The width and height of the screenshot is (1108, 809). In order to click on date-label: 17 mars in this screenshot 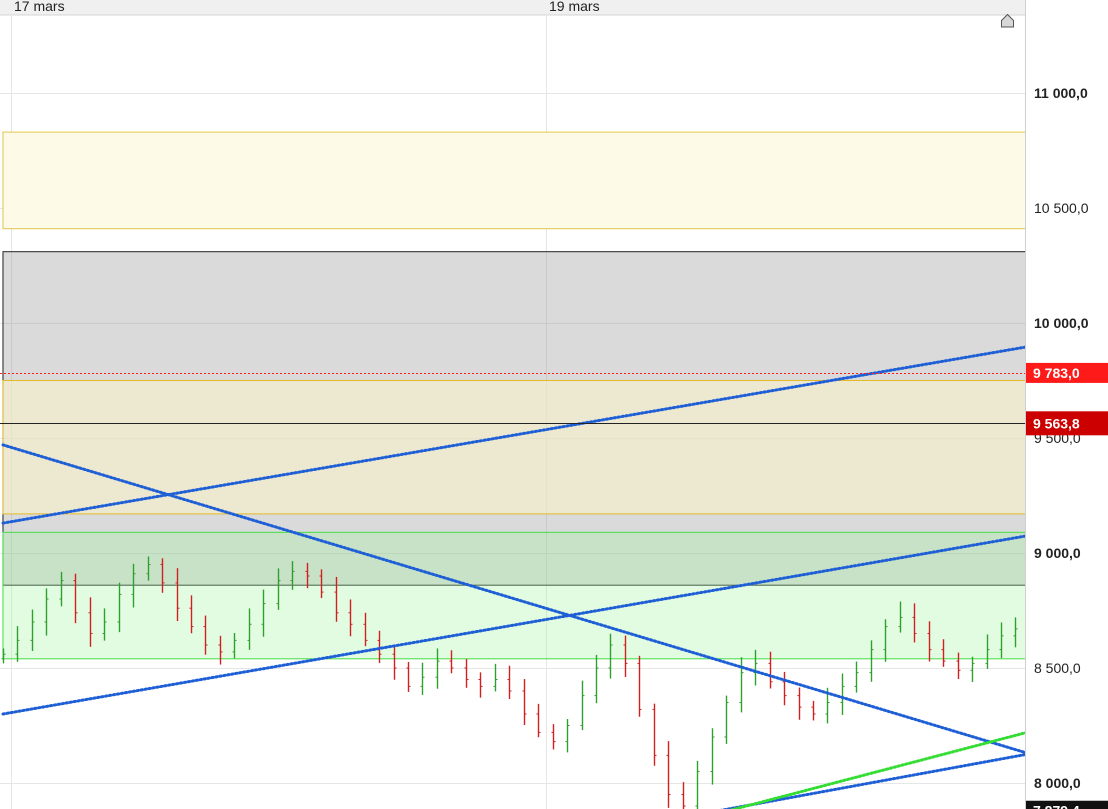, I will do `click(39, 7)`.